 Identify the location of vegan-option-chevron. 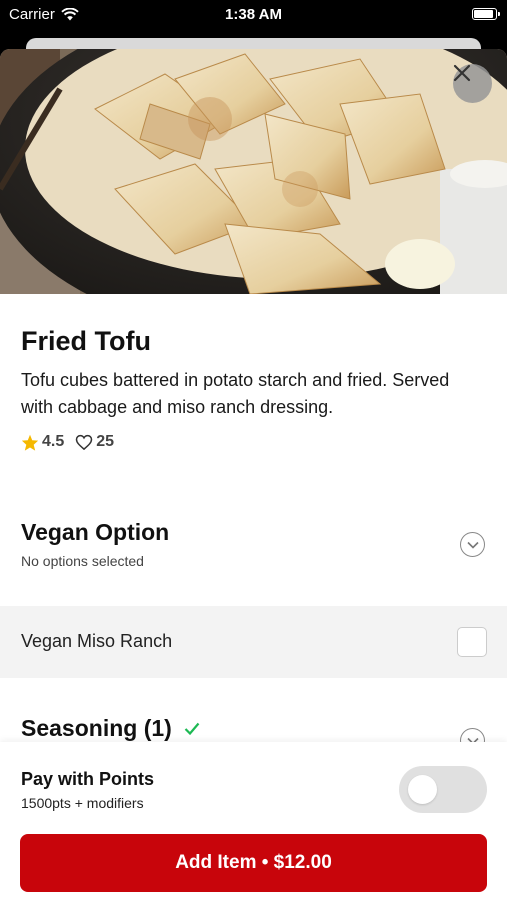
(472, 544).